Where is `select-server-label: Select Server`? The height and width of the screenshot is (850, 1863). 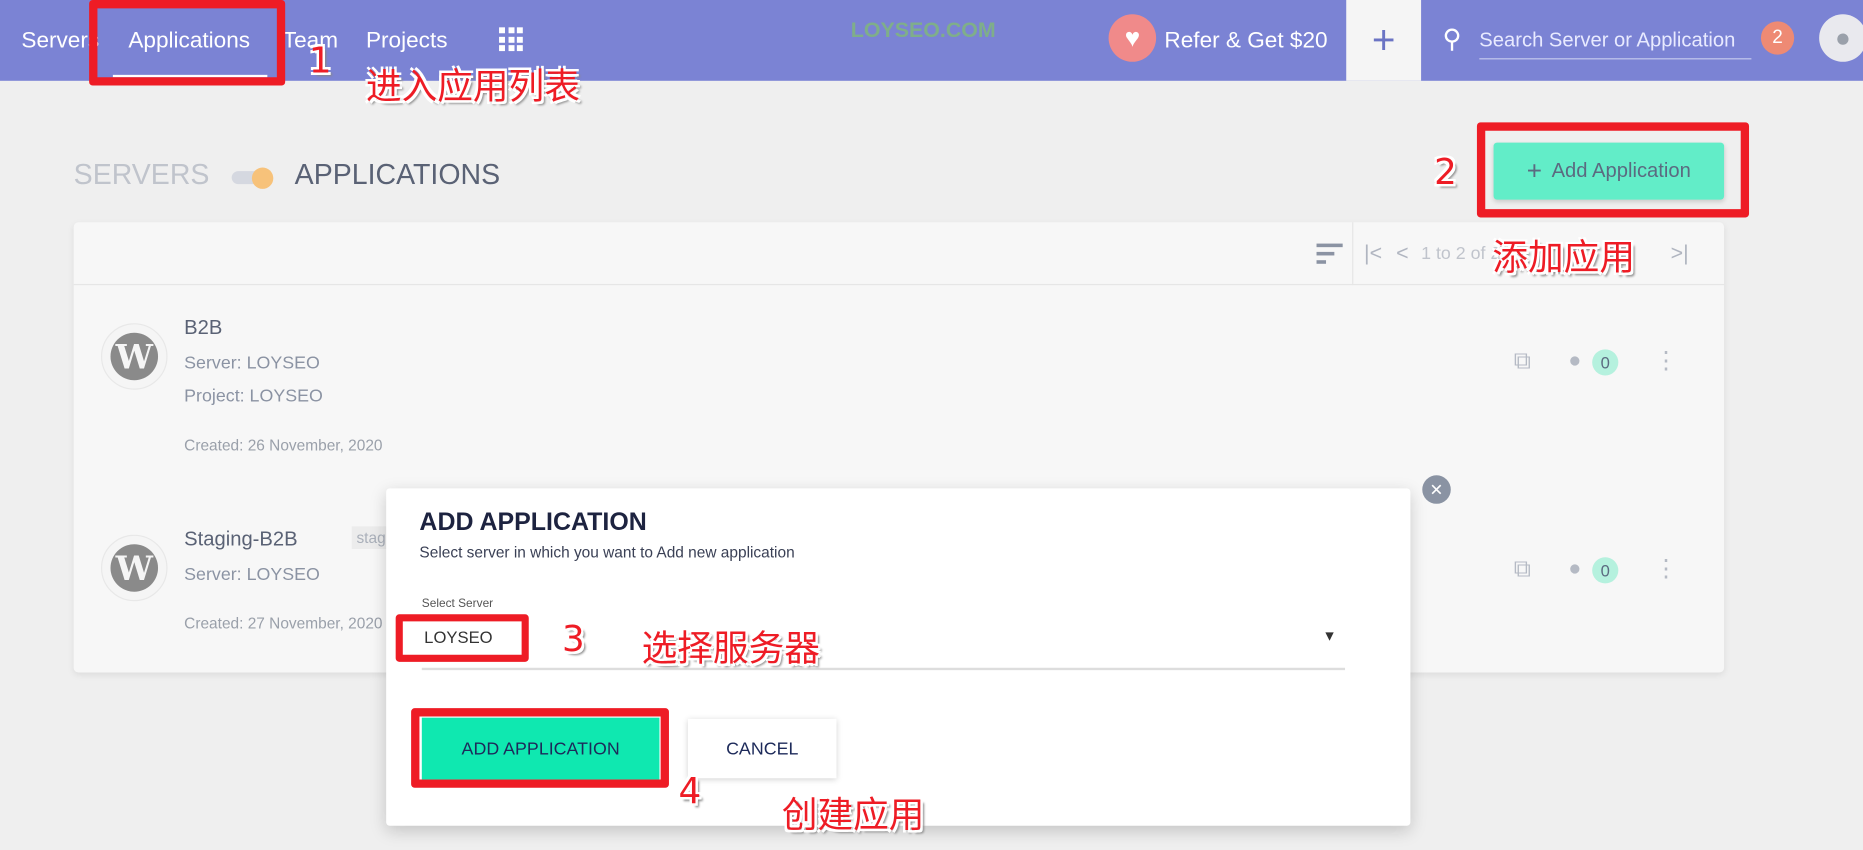
select-server-label: Select Server is located at coordinates (457, 604).